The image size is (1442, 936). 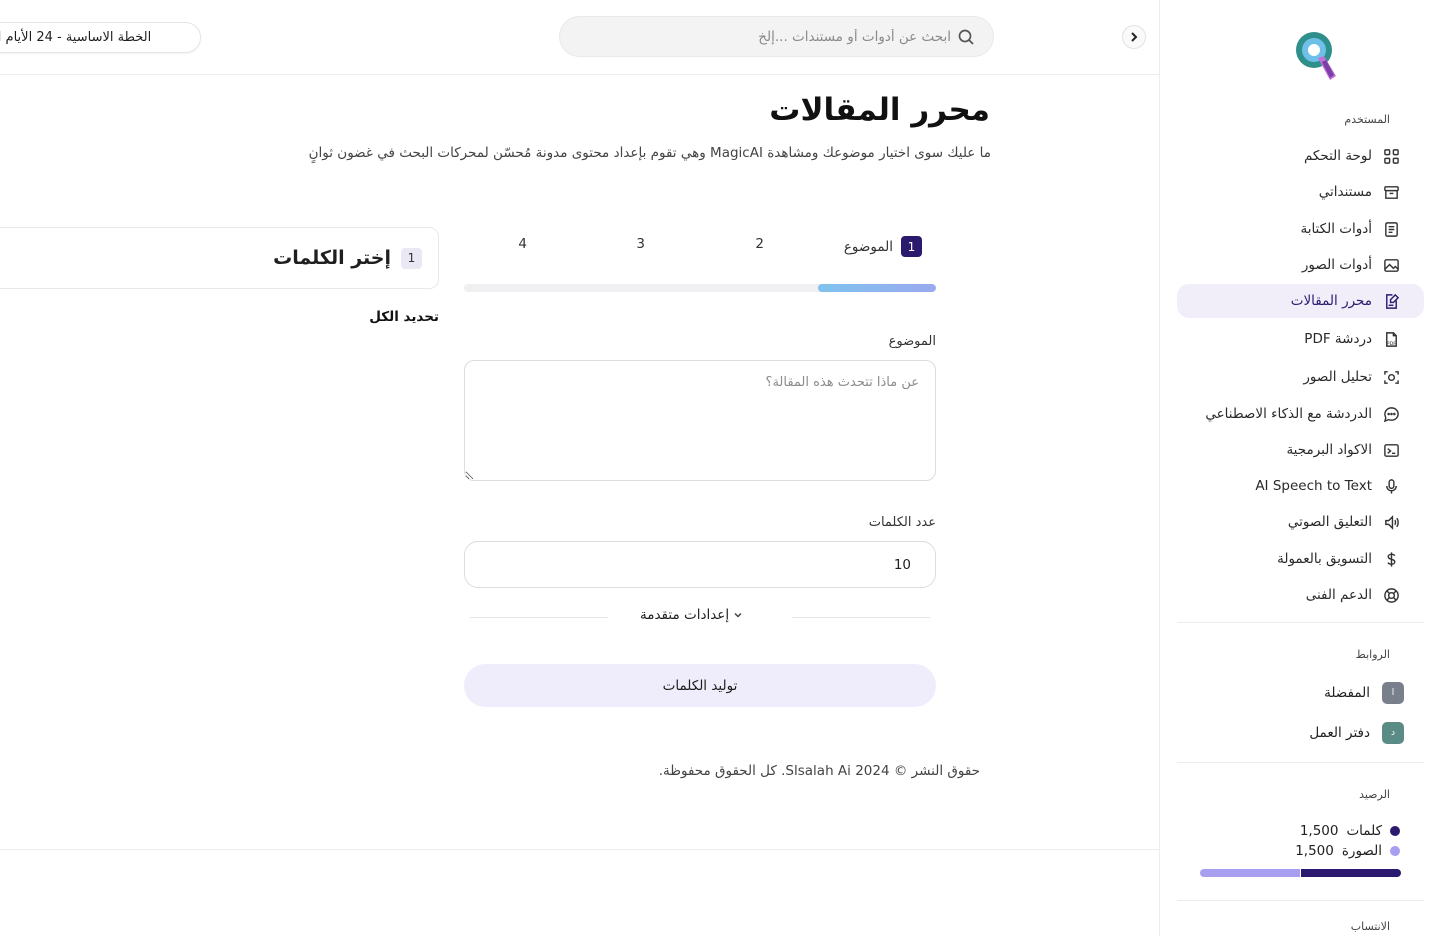 I want to click on step-number-plain: 3, so click(x=640, y=244).